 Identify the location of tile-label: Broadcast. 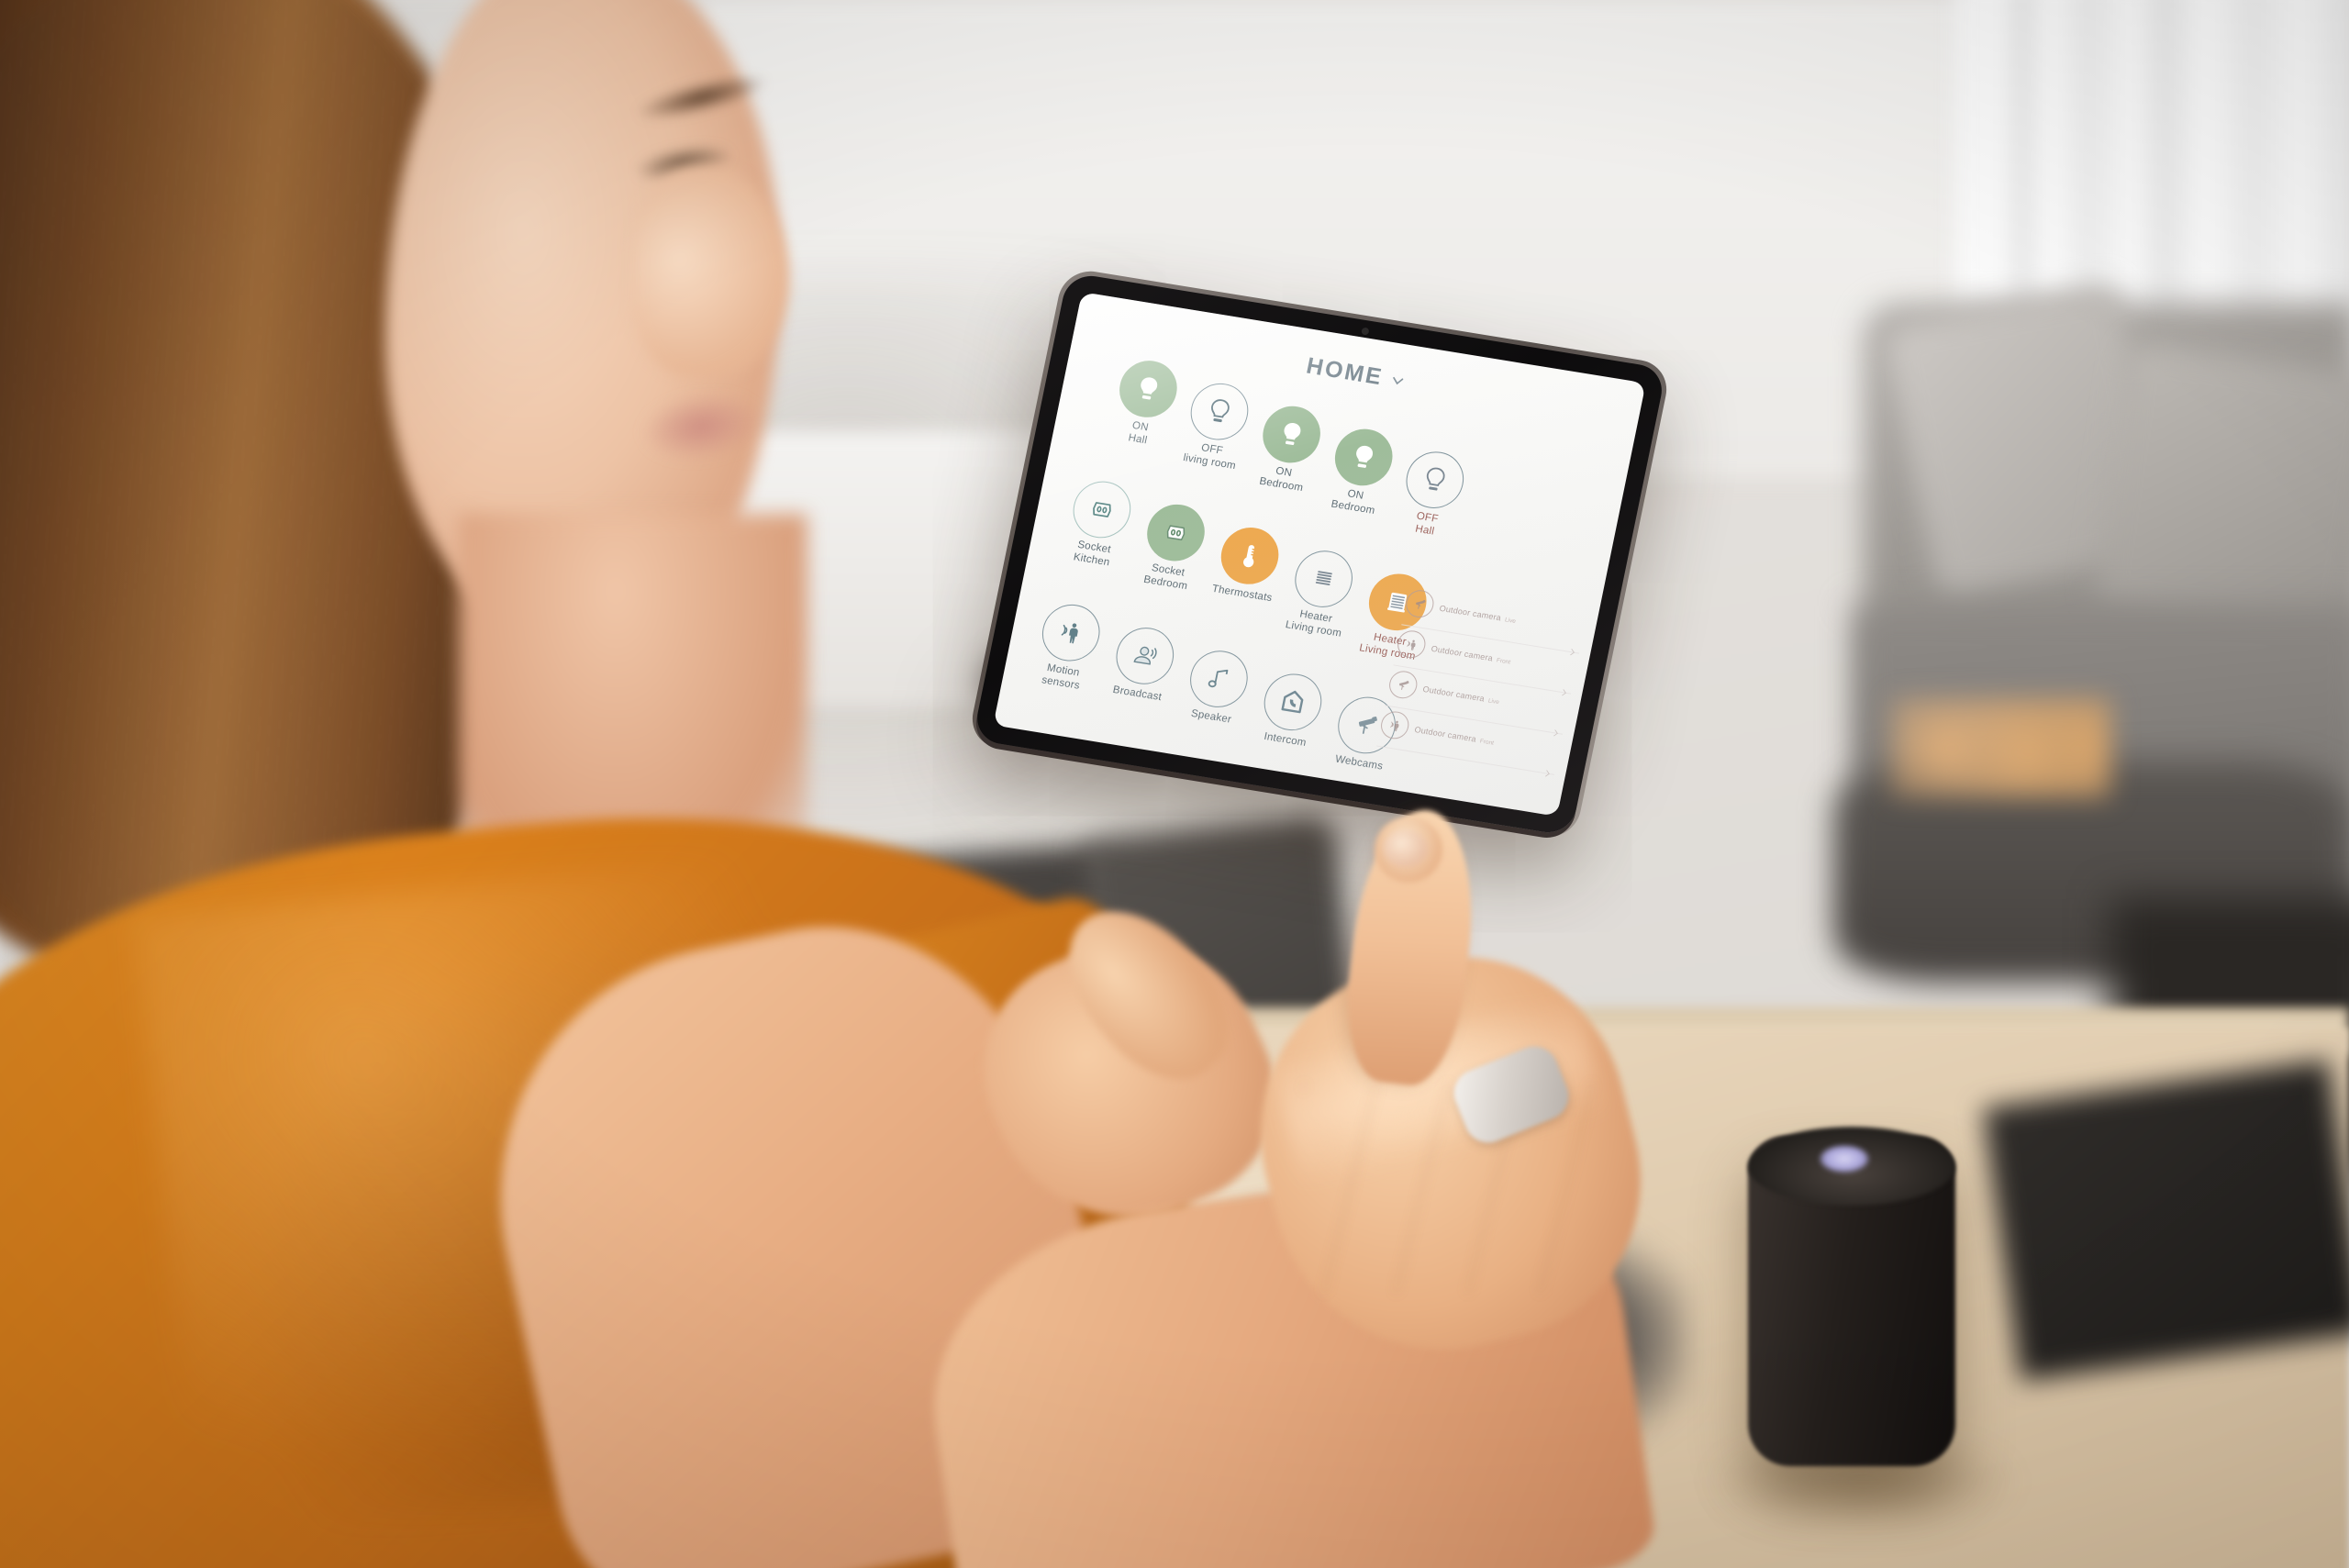
(1137, 694).